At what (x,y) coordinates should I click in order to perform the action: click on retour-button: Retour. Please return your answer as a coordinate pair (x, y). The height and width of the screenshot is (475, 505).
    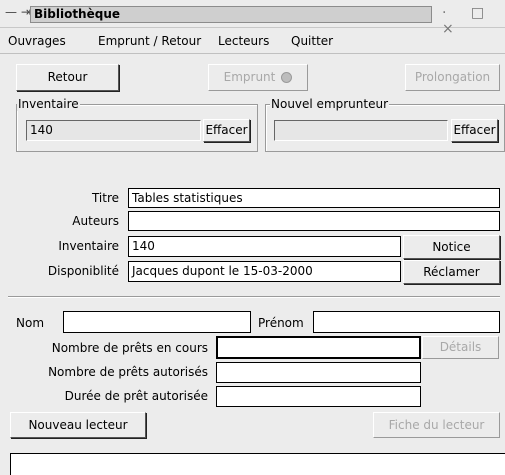
    Looking at the image, I should click on (67, 77).